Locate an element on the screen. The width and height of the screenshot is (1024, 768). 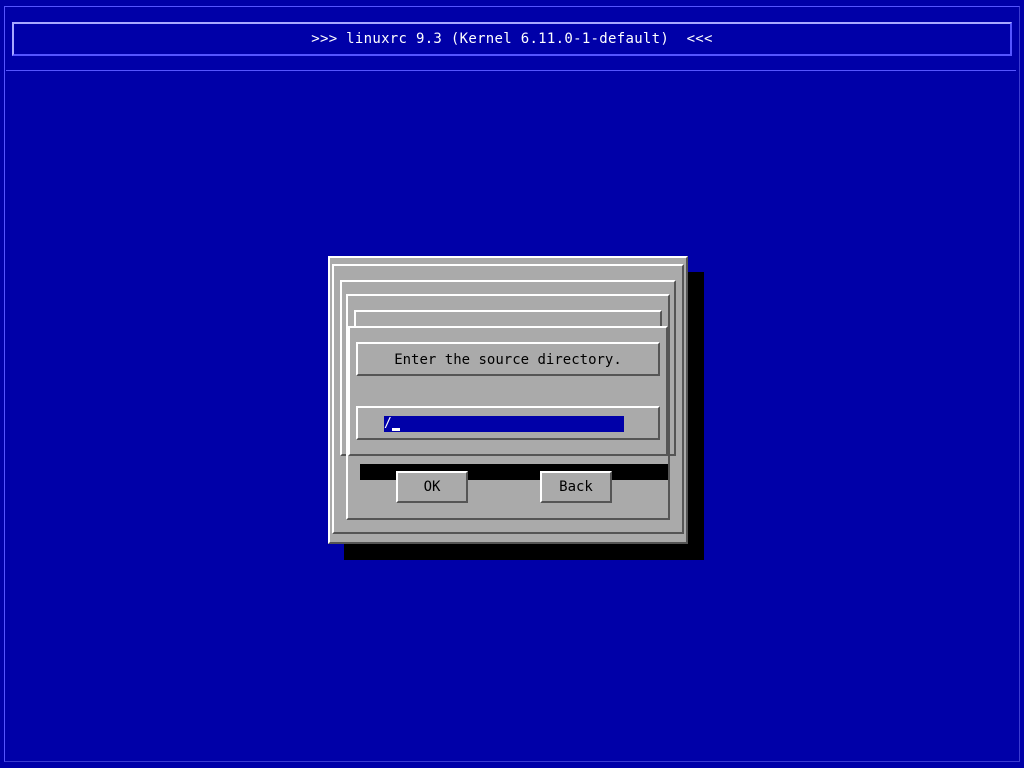
ok-button: OK is located at coordinates (432, 487).